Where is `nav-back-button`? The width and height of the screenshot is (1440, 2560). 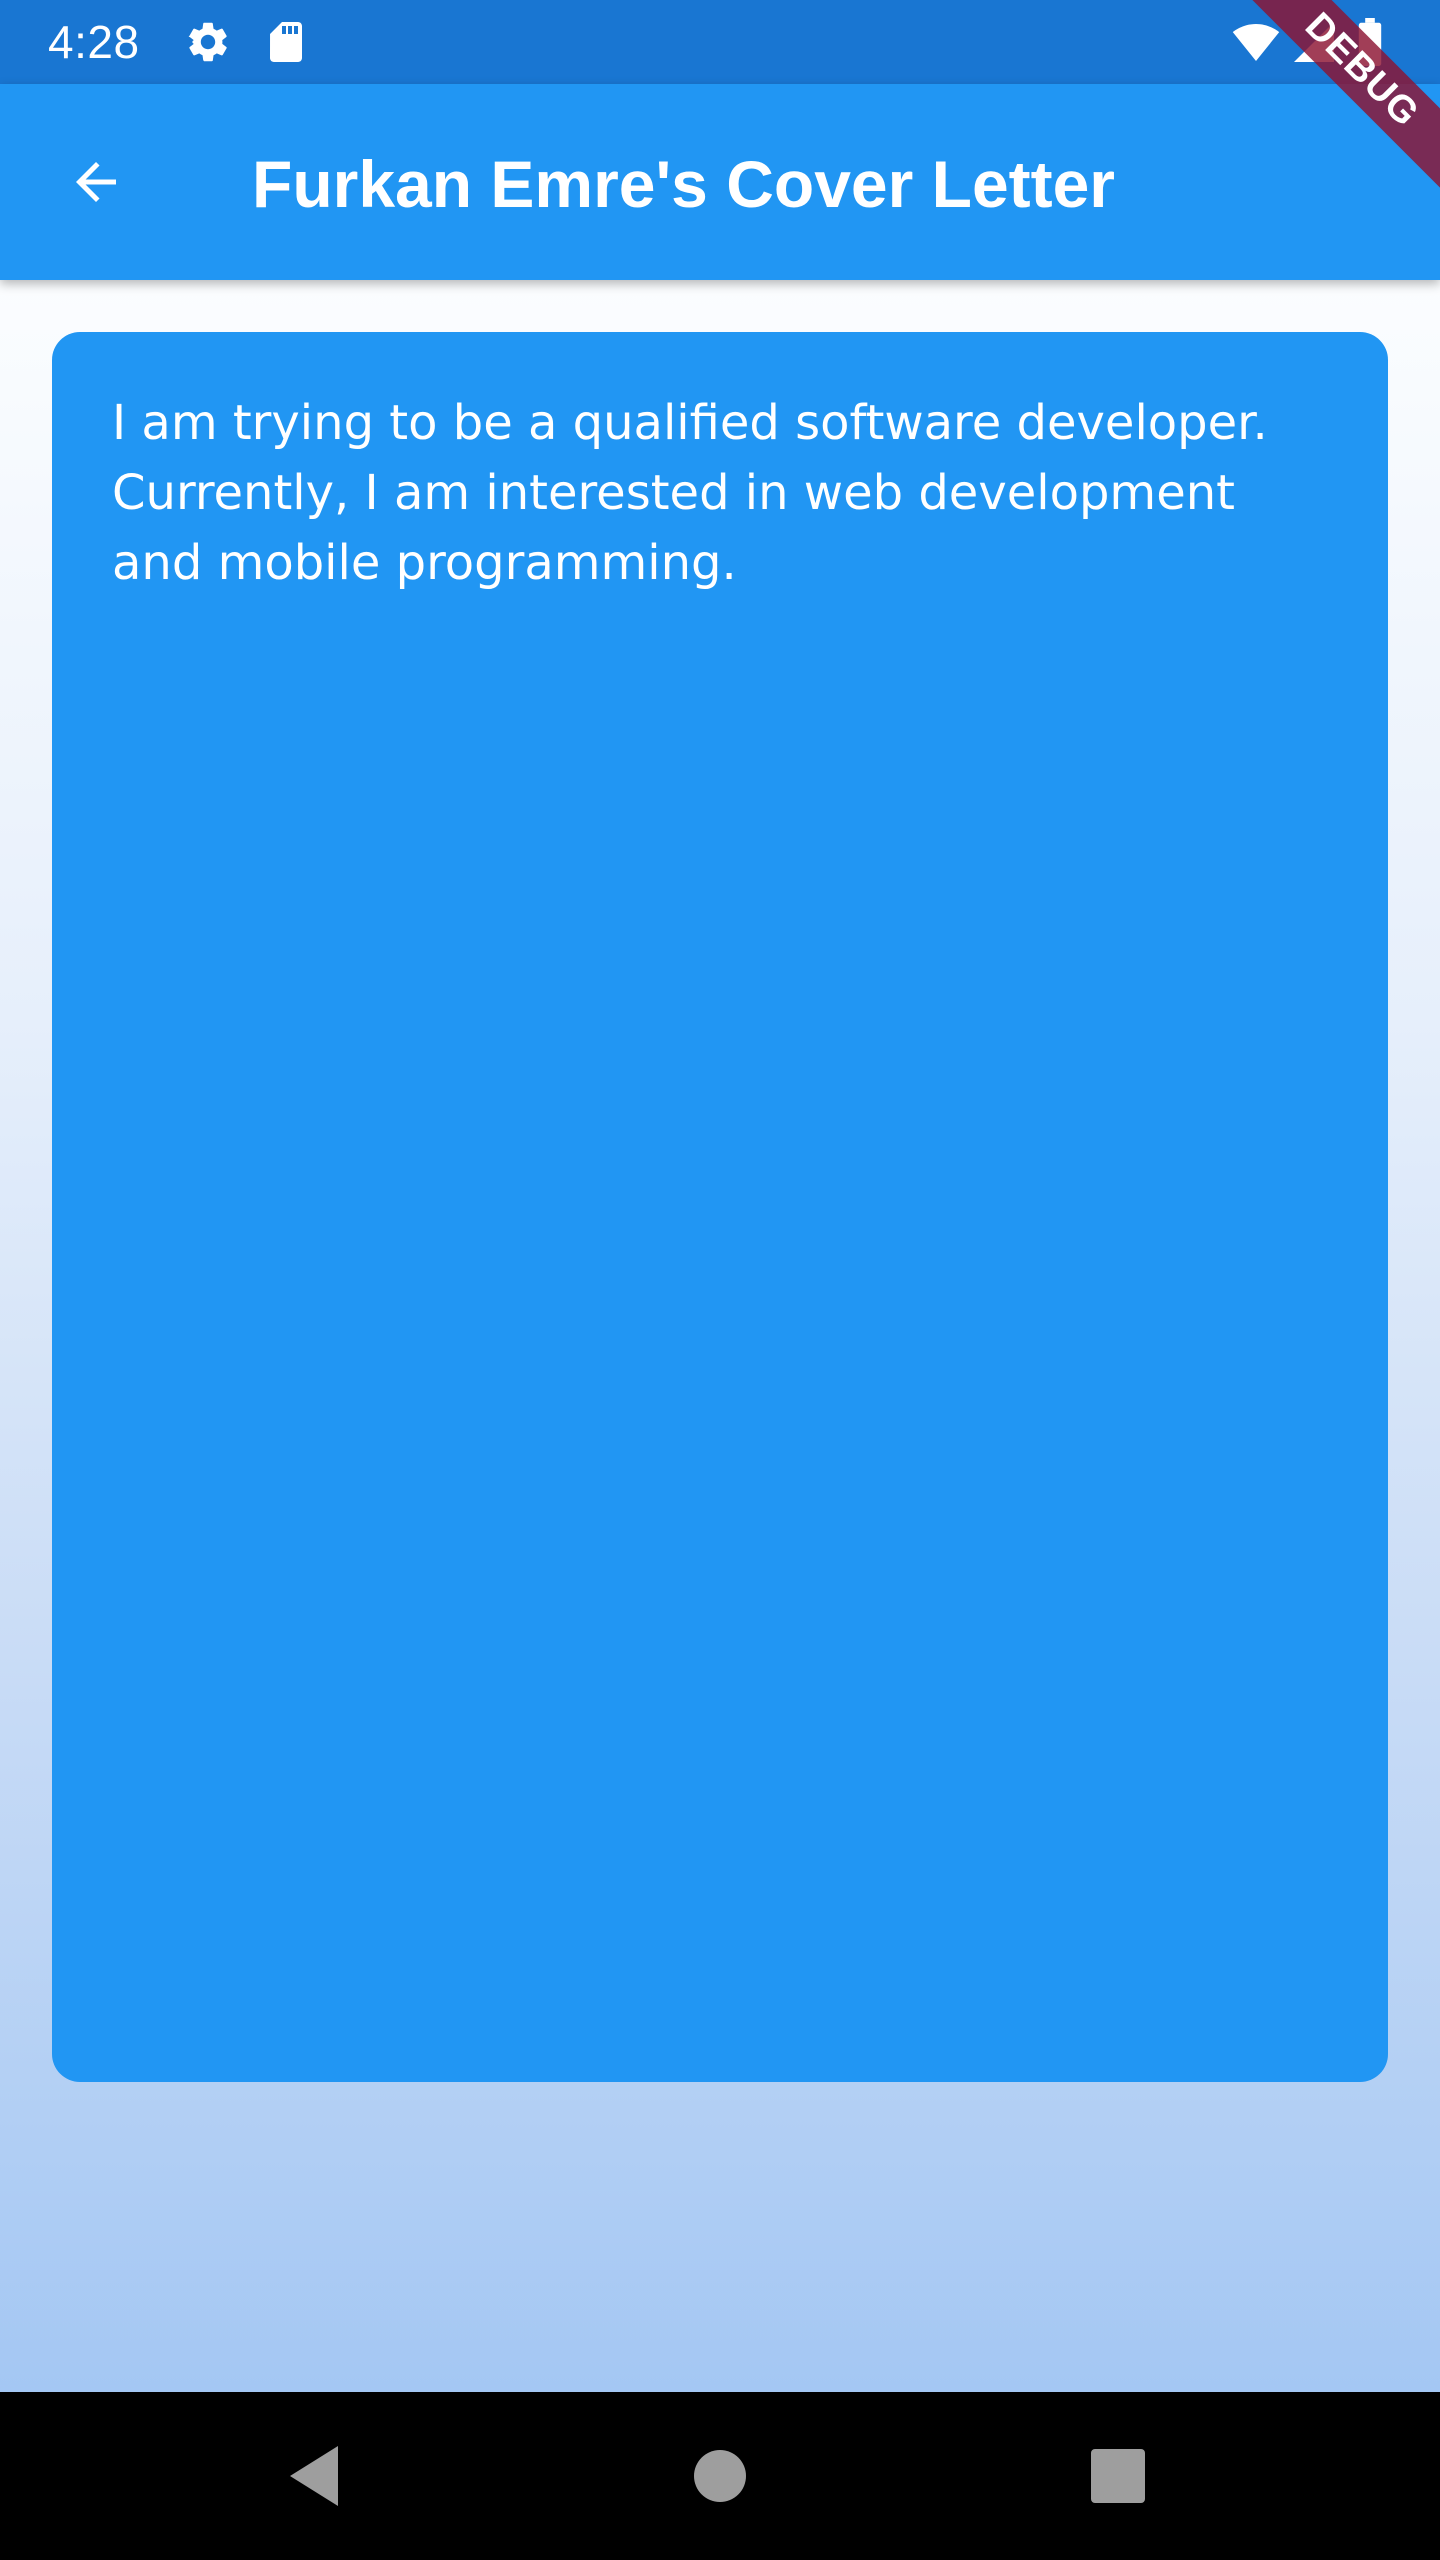
nav-back-button is located at coordinates (316, 2476).